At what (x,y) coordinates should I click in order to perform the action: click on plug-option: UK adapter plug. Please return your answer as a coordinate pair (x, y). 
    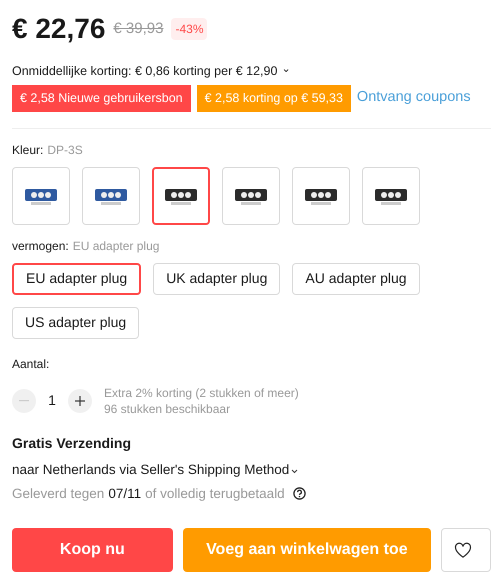
    Looking at the image, I should click on (216, 278).